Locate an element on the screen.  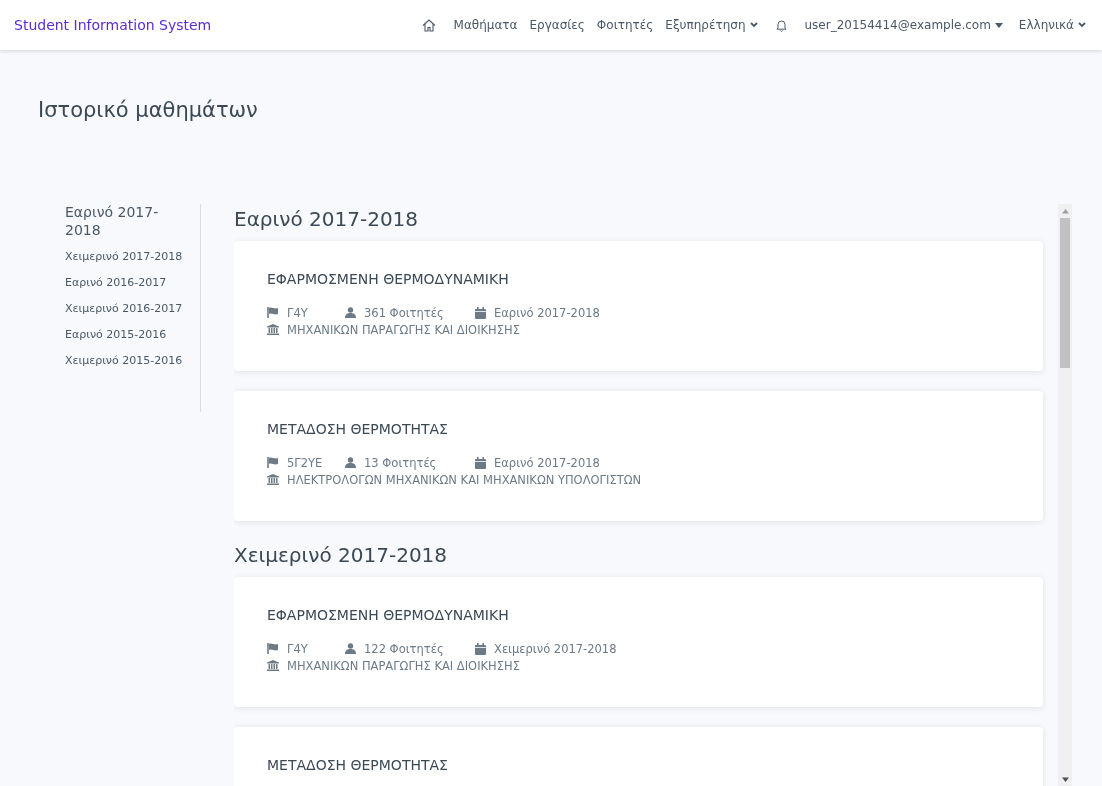
scroll-up-icon is located at coordinates (1065, 211).